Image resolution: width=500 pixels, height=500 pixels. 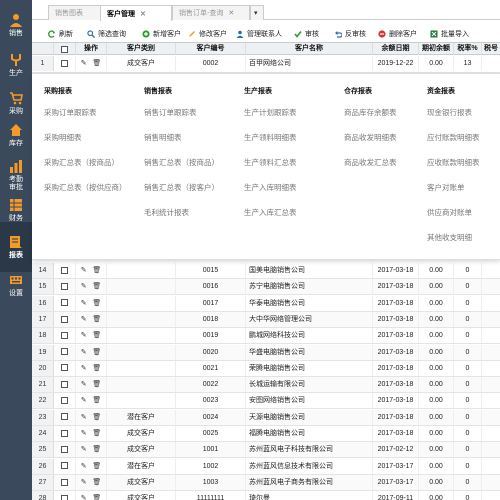 I want to click on edit-customer-button: 修改客户, so click(x=207, y=34).